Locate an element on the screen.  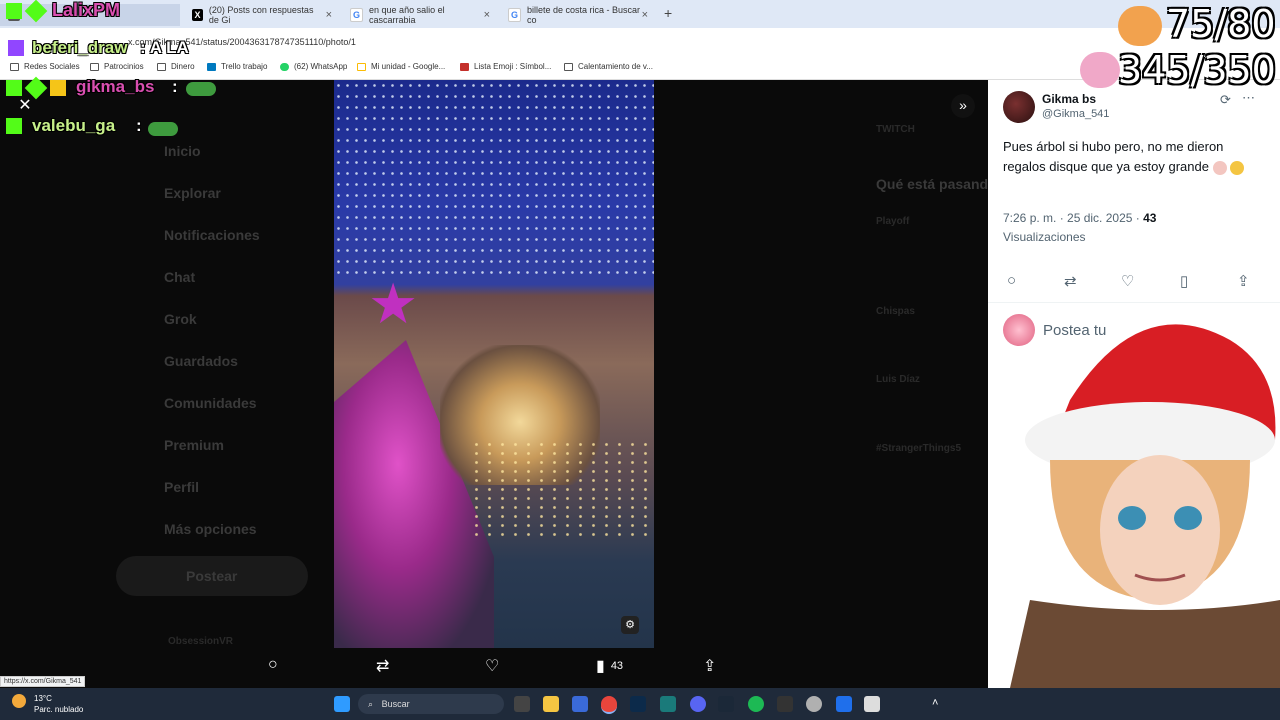
tweet-meta: 7:26 p. m. · 25 dic. 2025 · 43 is located at coordinates (1079, 218).